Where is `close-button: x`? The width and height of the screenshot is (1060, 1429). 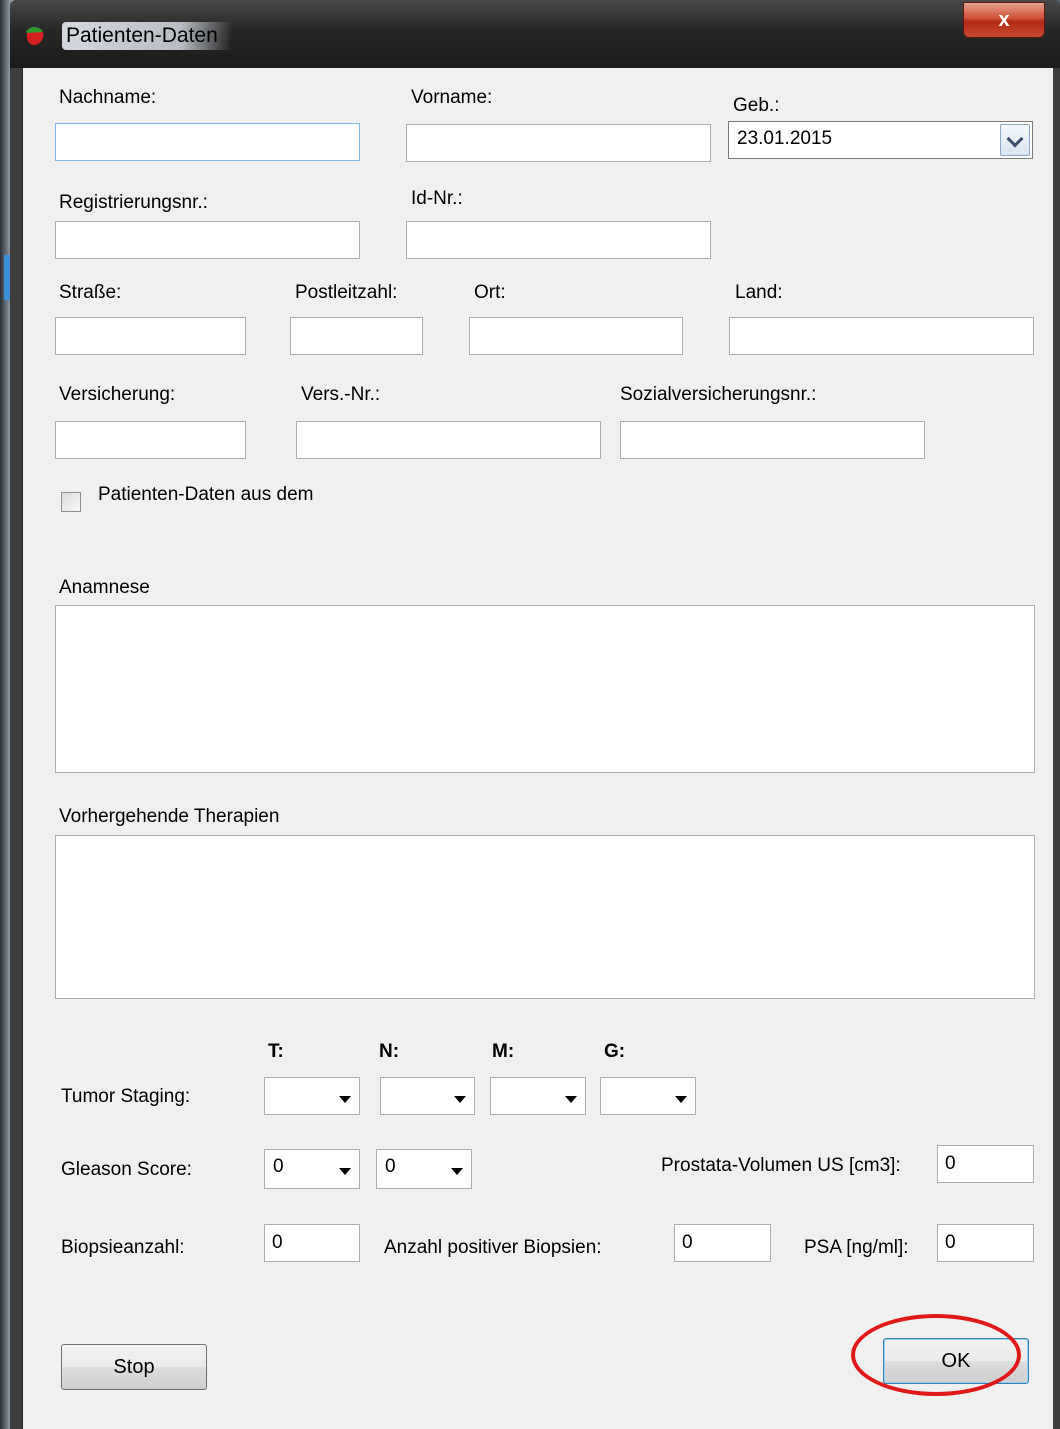 close-button: x is located at coordinates (1004, 20).